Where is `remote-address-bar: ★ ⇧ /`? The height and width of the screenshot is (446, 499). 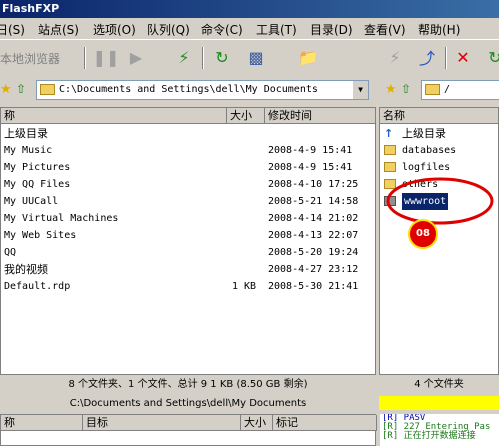 remote-address-bar: ★ ⇧ / is located at coordinates (439, 91).